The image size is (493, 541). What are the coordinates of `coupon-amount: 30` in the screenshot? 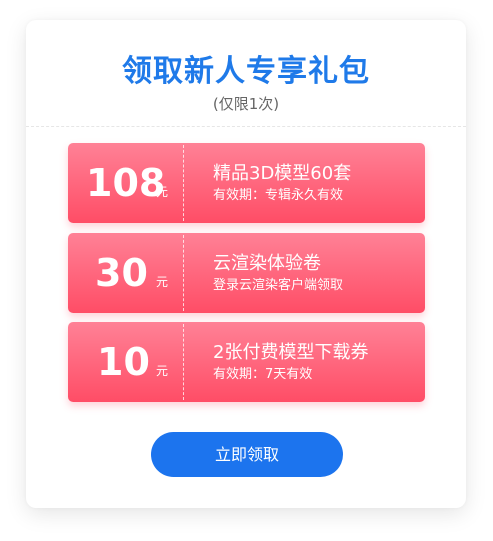 It's located at (121, 273).